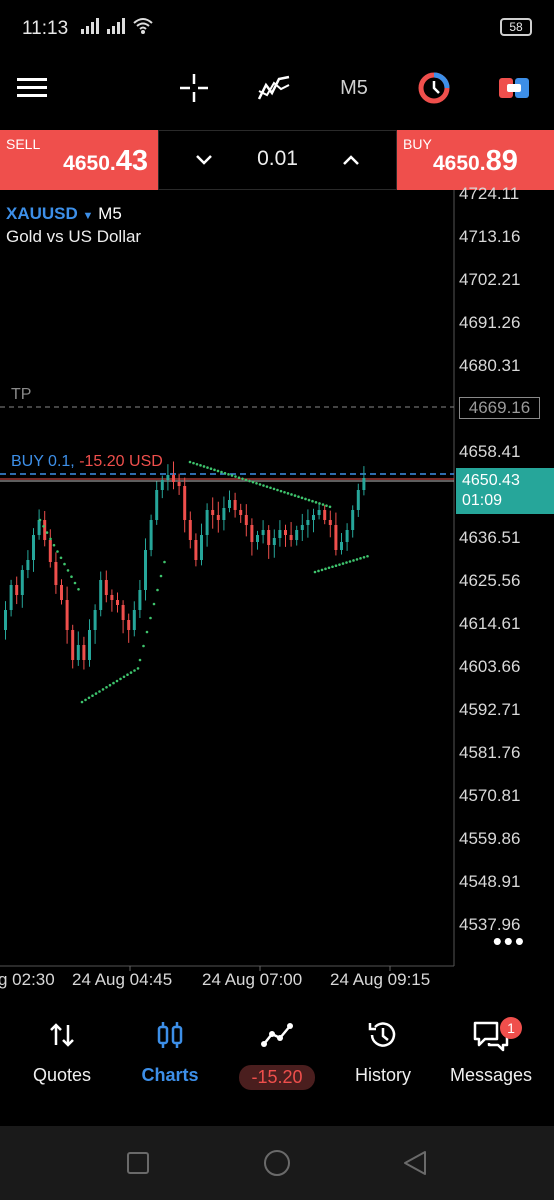 This screenshot has width=554, height=1200. I want to click on nav-trade: -15.20, so click(277, 1060).